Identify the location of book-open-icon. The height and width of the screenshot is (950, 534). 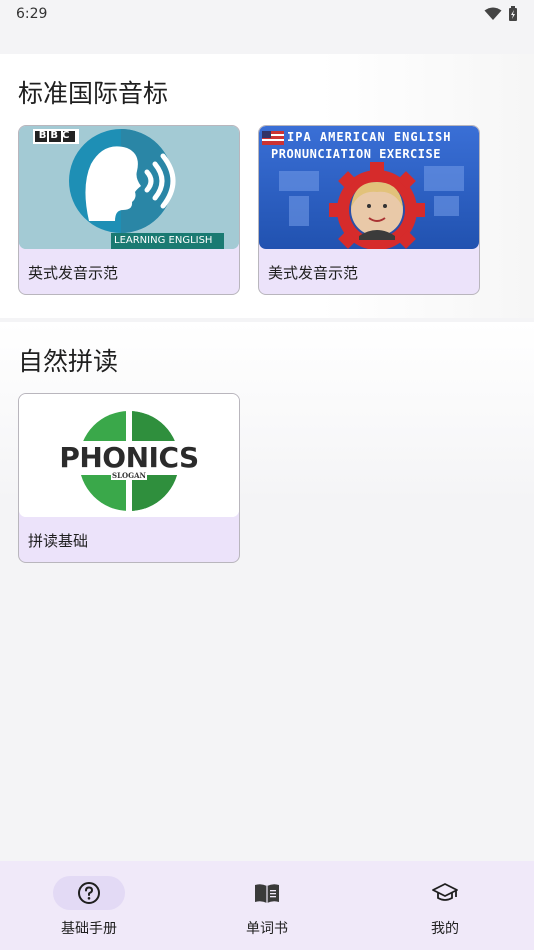
(267, 893).